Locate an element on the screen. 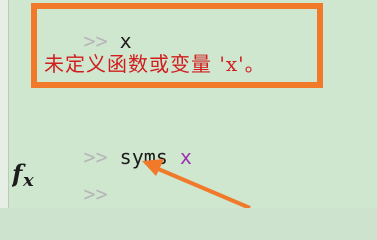 The width and height of the screenshot is (377, 240). window-left-border is located at coordinates (4, 104).